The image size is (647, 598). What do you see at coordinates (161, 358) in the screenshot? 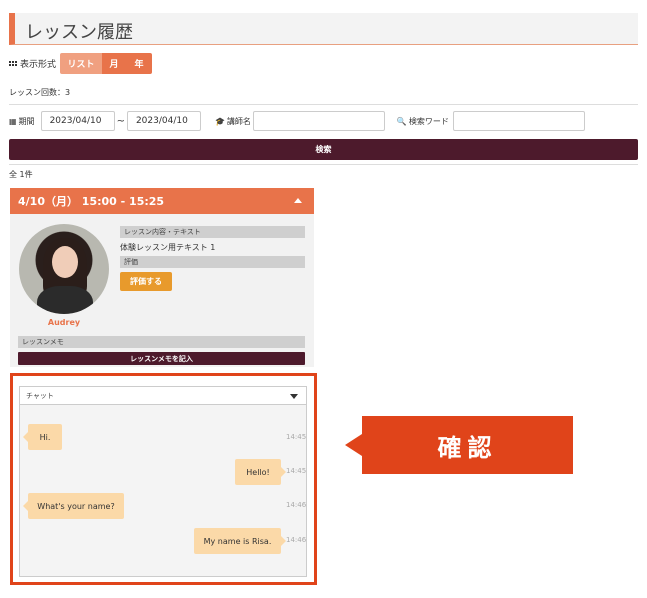
I see `write-memo-button: レッスンメモを記入` at bounding box center [161, 358].